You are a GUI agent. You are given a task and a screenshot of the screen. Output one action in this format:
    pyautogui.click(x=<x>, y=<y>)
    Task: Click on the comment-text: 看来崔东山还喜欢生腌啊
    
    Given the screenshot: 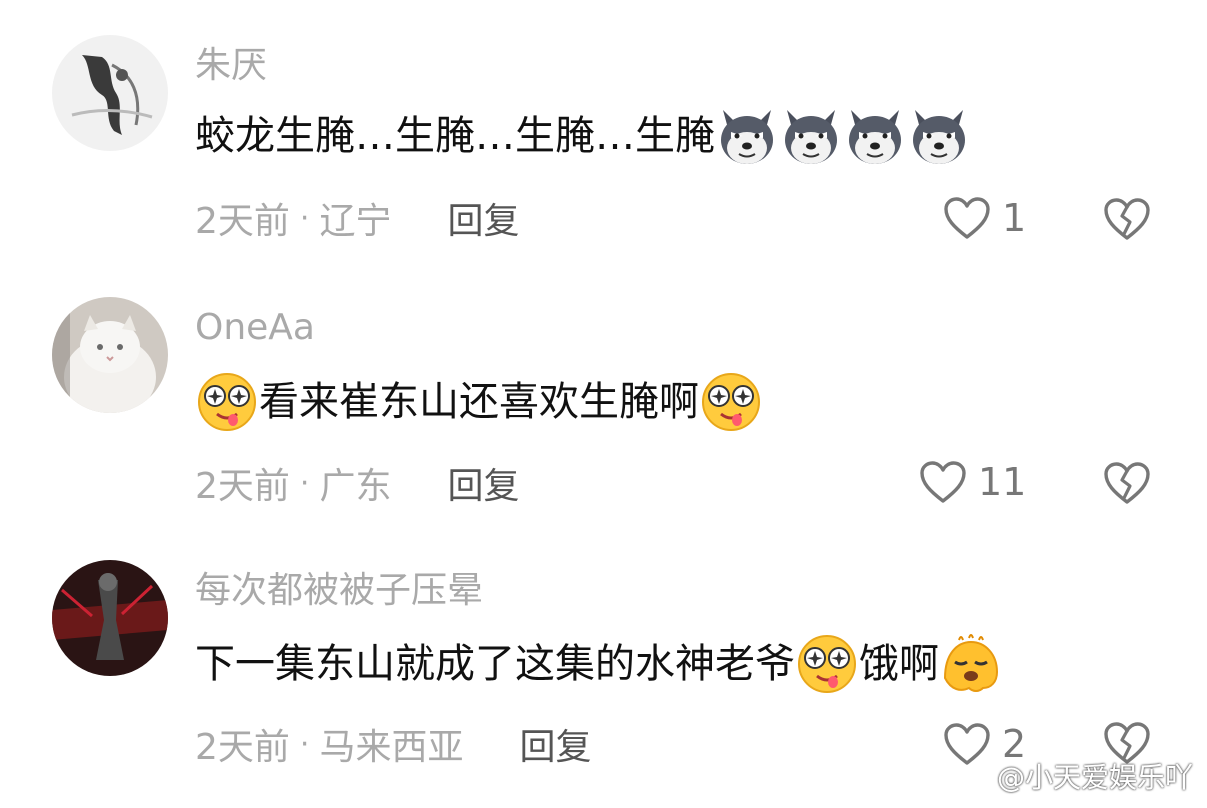 What is the action you would take?
    pyautogui.click(x=479, y=402)
    